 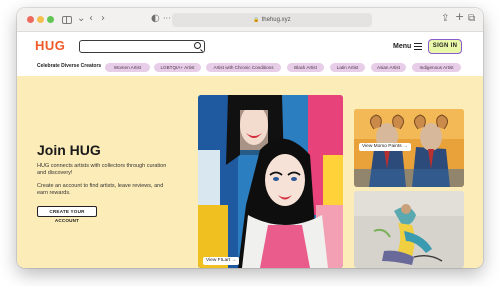 I want to click on artwork-figure, so click(x=409, y=229).